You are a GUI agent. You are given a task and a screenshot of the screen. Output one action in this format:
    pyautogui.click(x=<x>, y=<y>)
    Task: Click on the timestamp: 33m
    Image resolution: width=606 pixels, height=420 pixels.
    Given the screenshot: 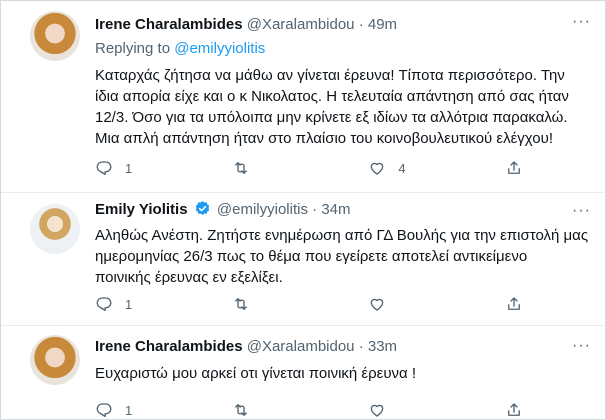 What is the action you would take?
    pyautogui.click(x=382, y=346)
    